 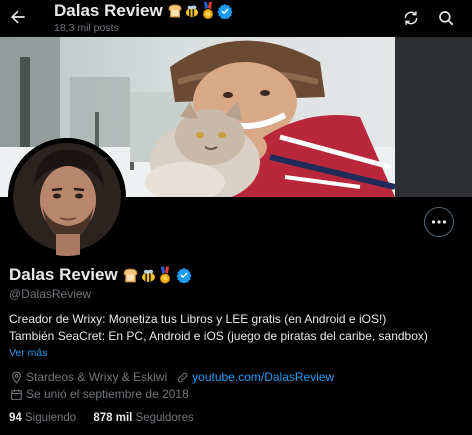 What do you see at coordinates (16, 377) in the screenshot?
I see `location-pin-icon` at bounding box center [16, 377].